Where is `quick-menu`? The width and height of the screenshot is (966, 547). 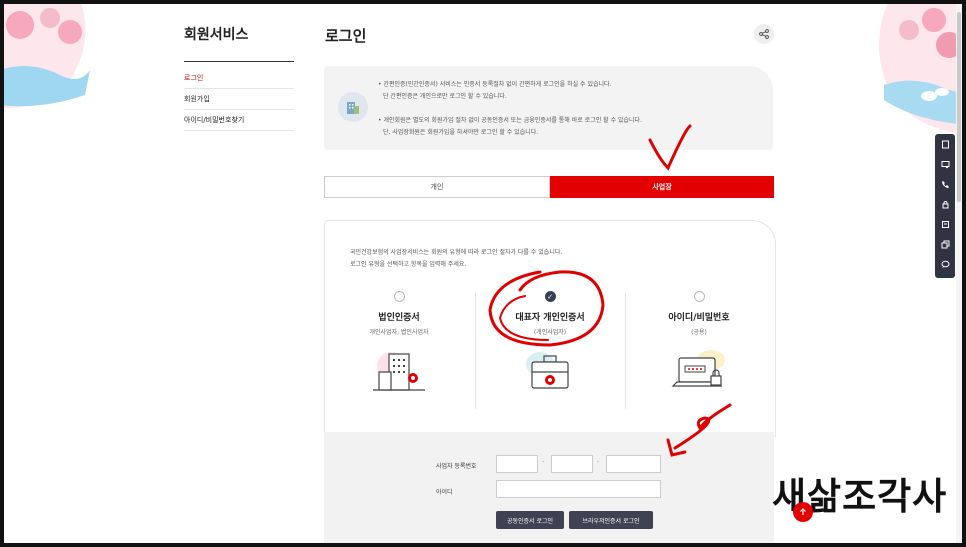 quick-menu is located at coordinates (945, 206).